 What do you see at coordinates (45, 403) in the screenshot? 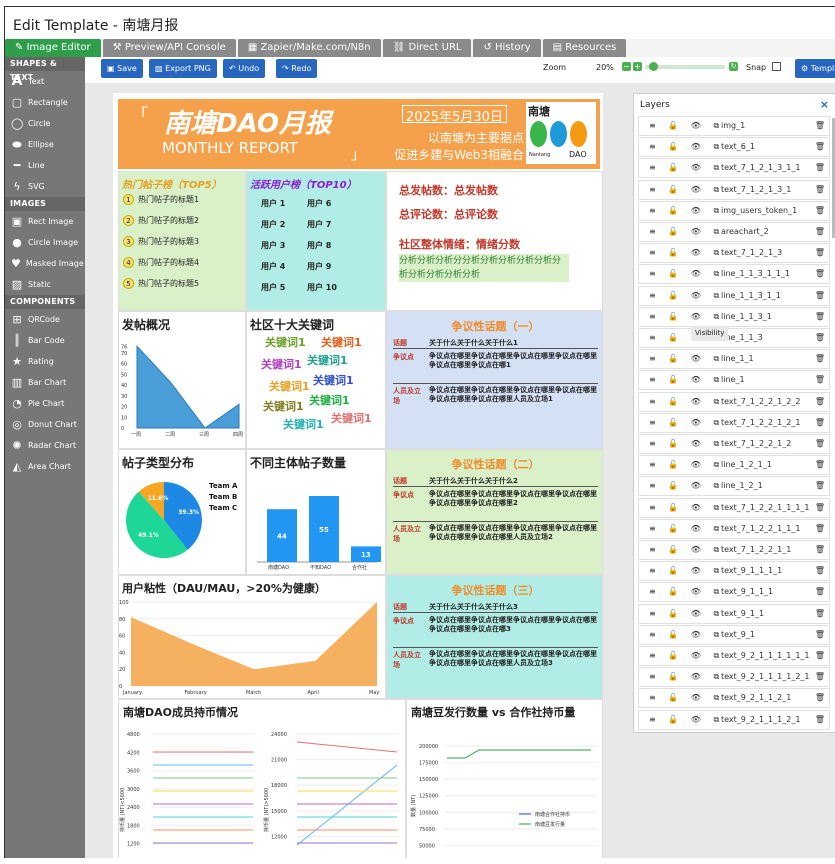
I see `tool-pie-chart: ◔ Pie Chart` at bounding box center [45, 403].